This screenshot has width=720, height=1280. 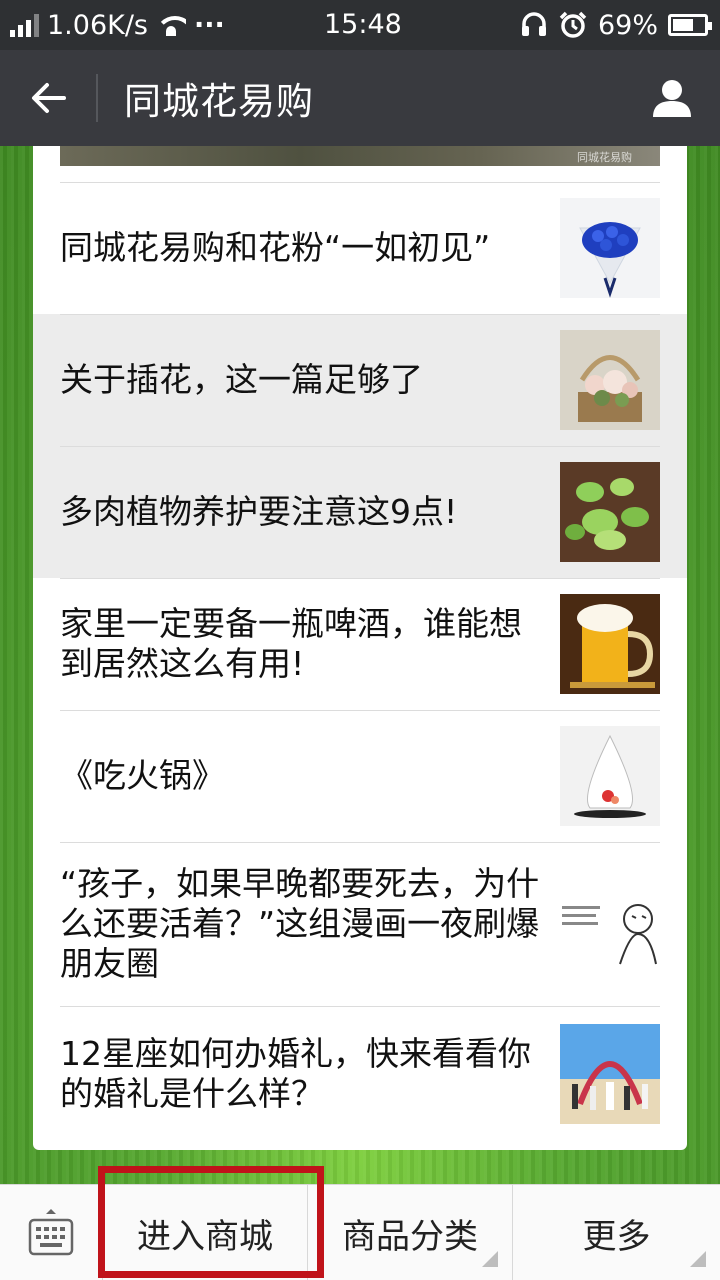 I want to click on succulents-thumbnail, so click(x=610, y=512).